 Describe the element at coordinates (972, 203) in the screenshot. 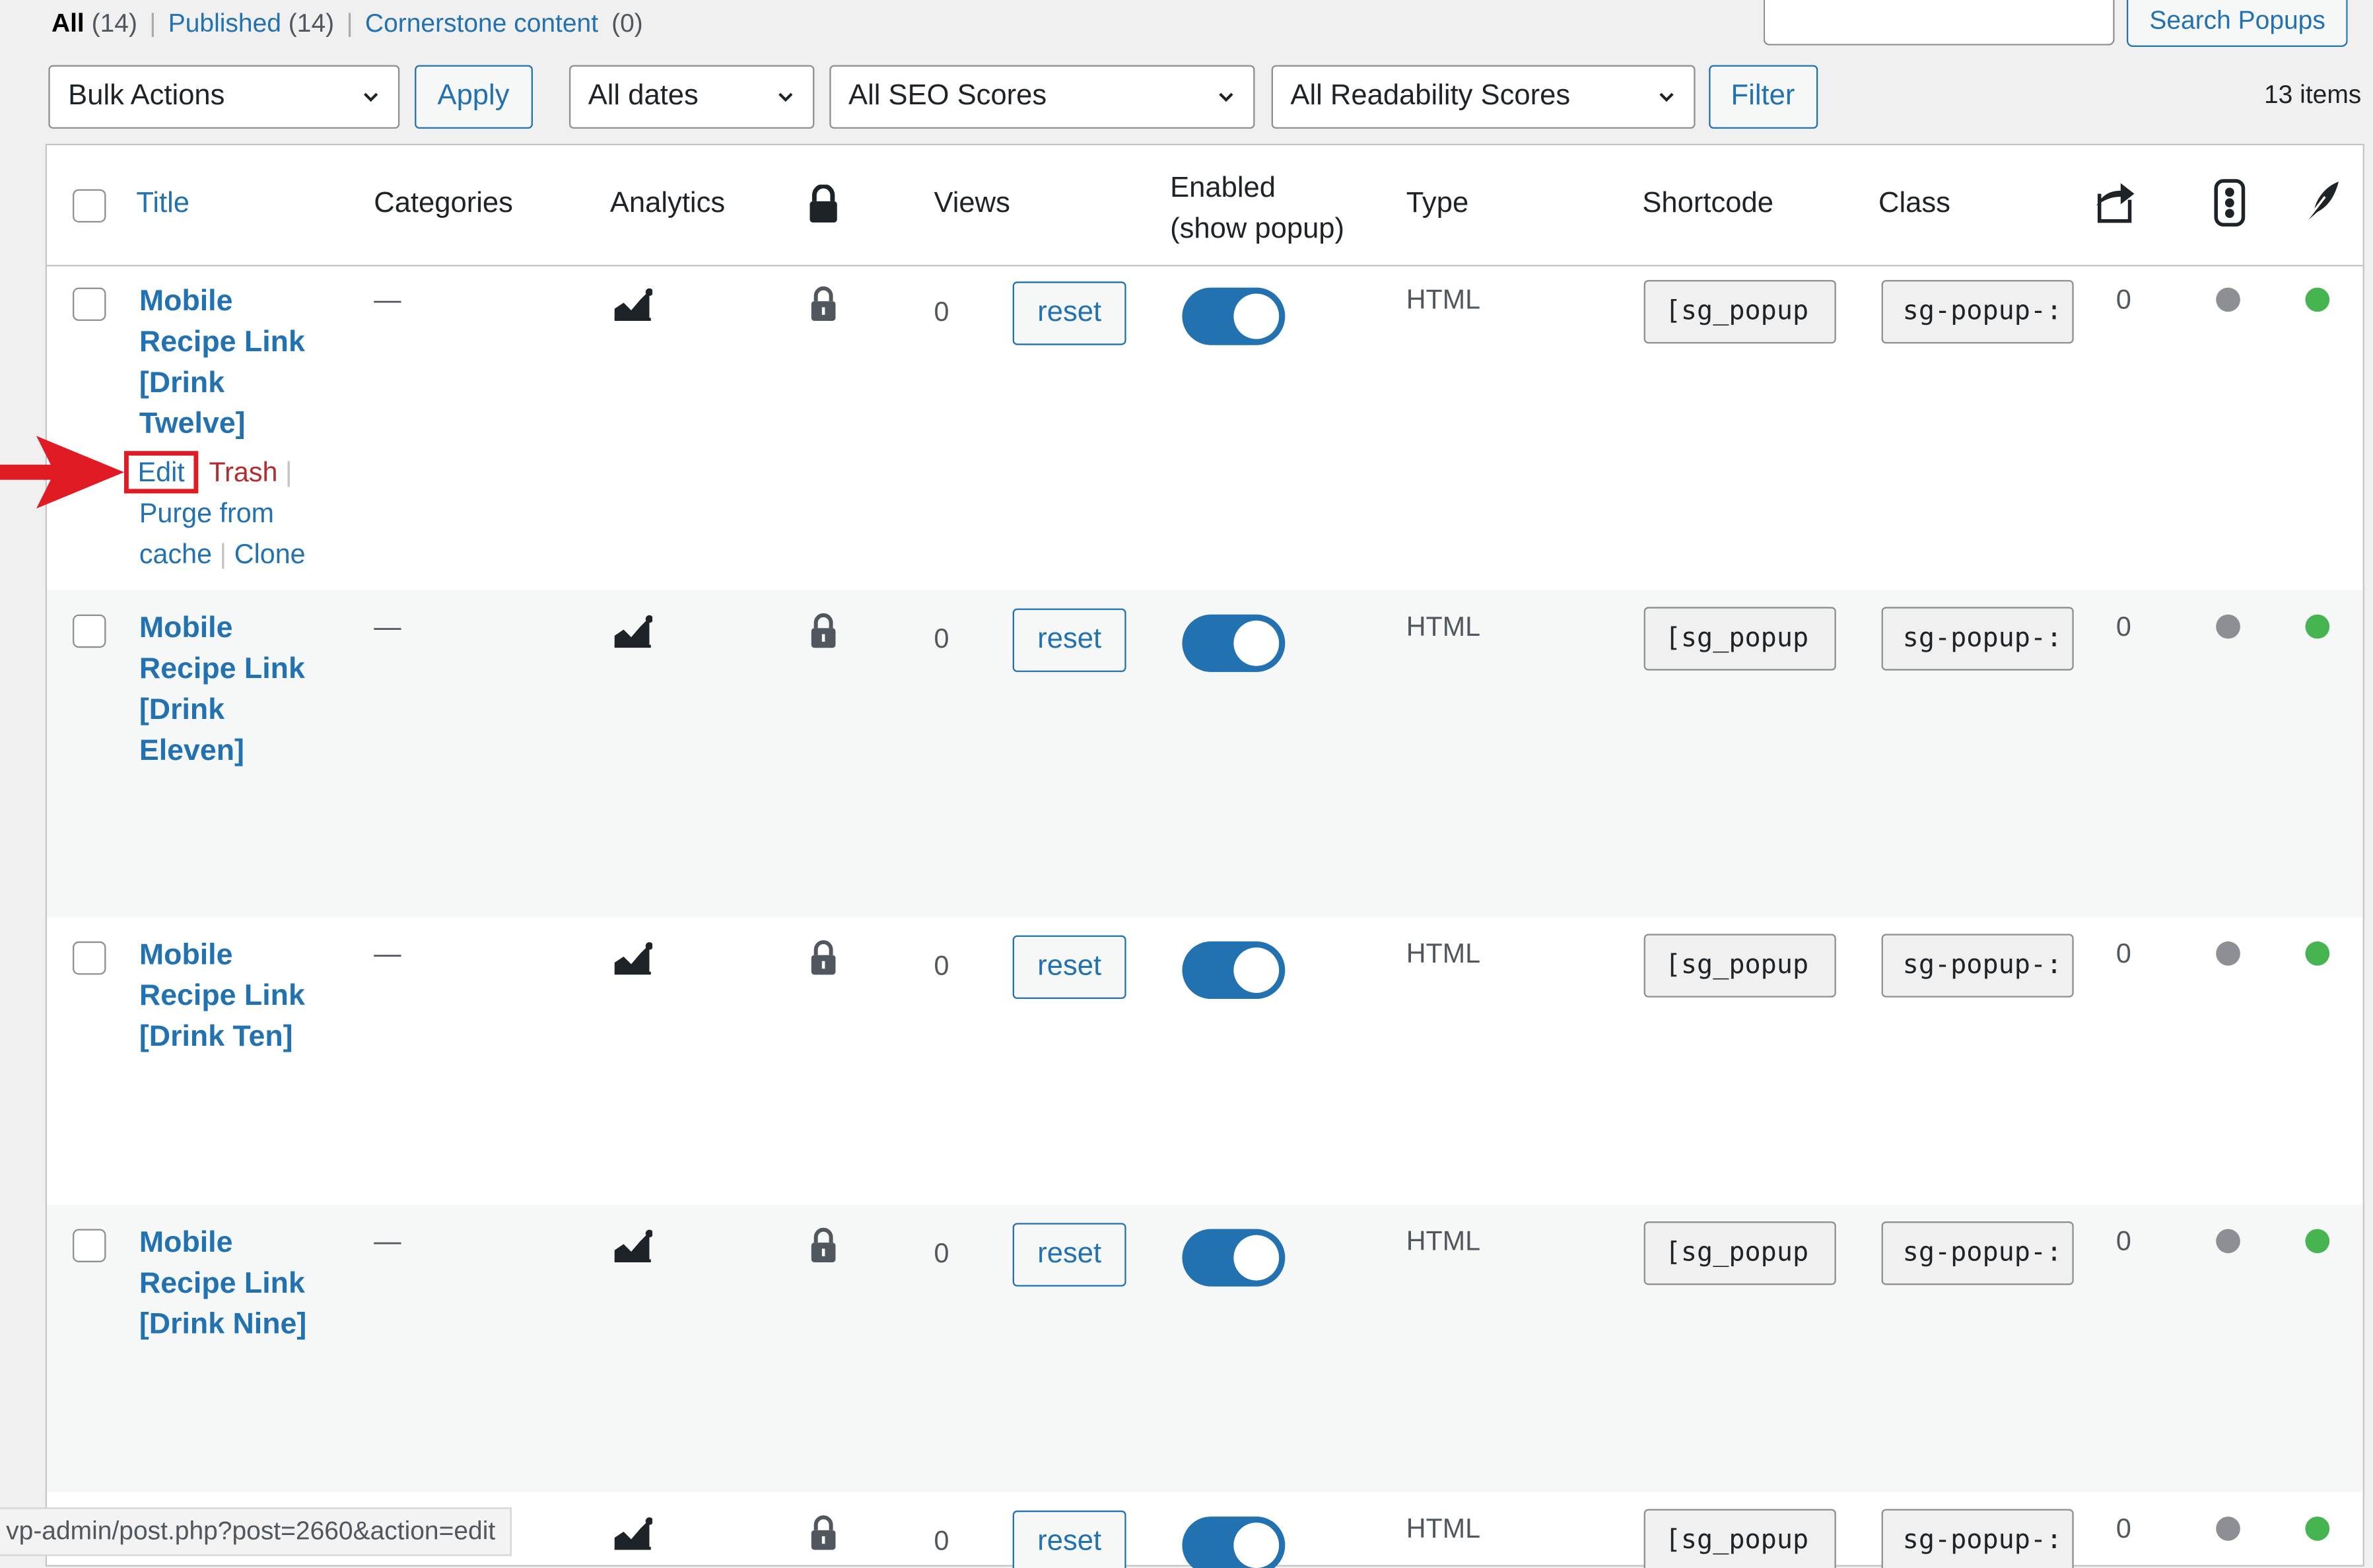

I see `column-views: Views` at that location.